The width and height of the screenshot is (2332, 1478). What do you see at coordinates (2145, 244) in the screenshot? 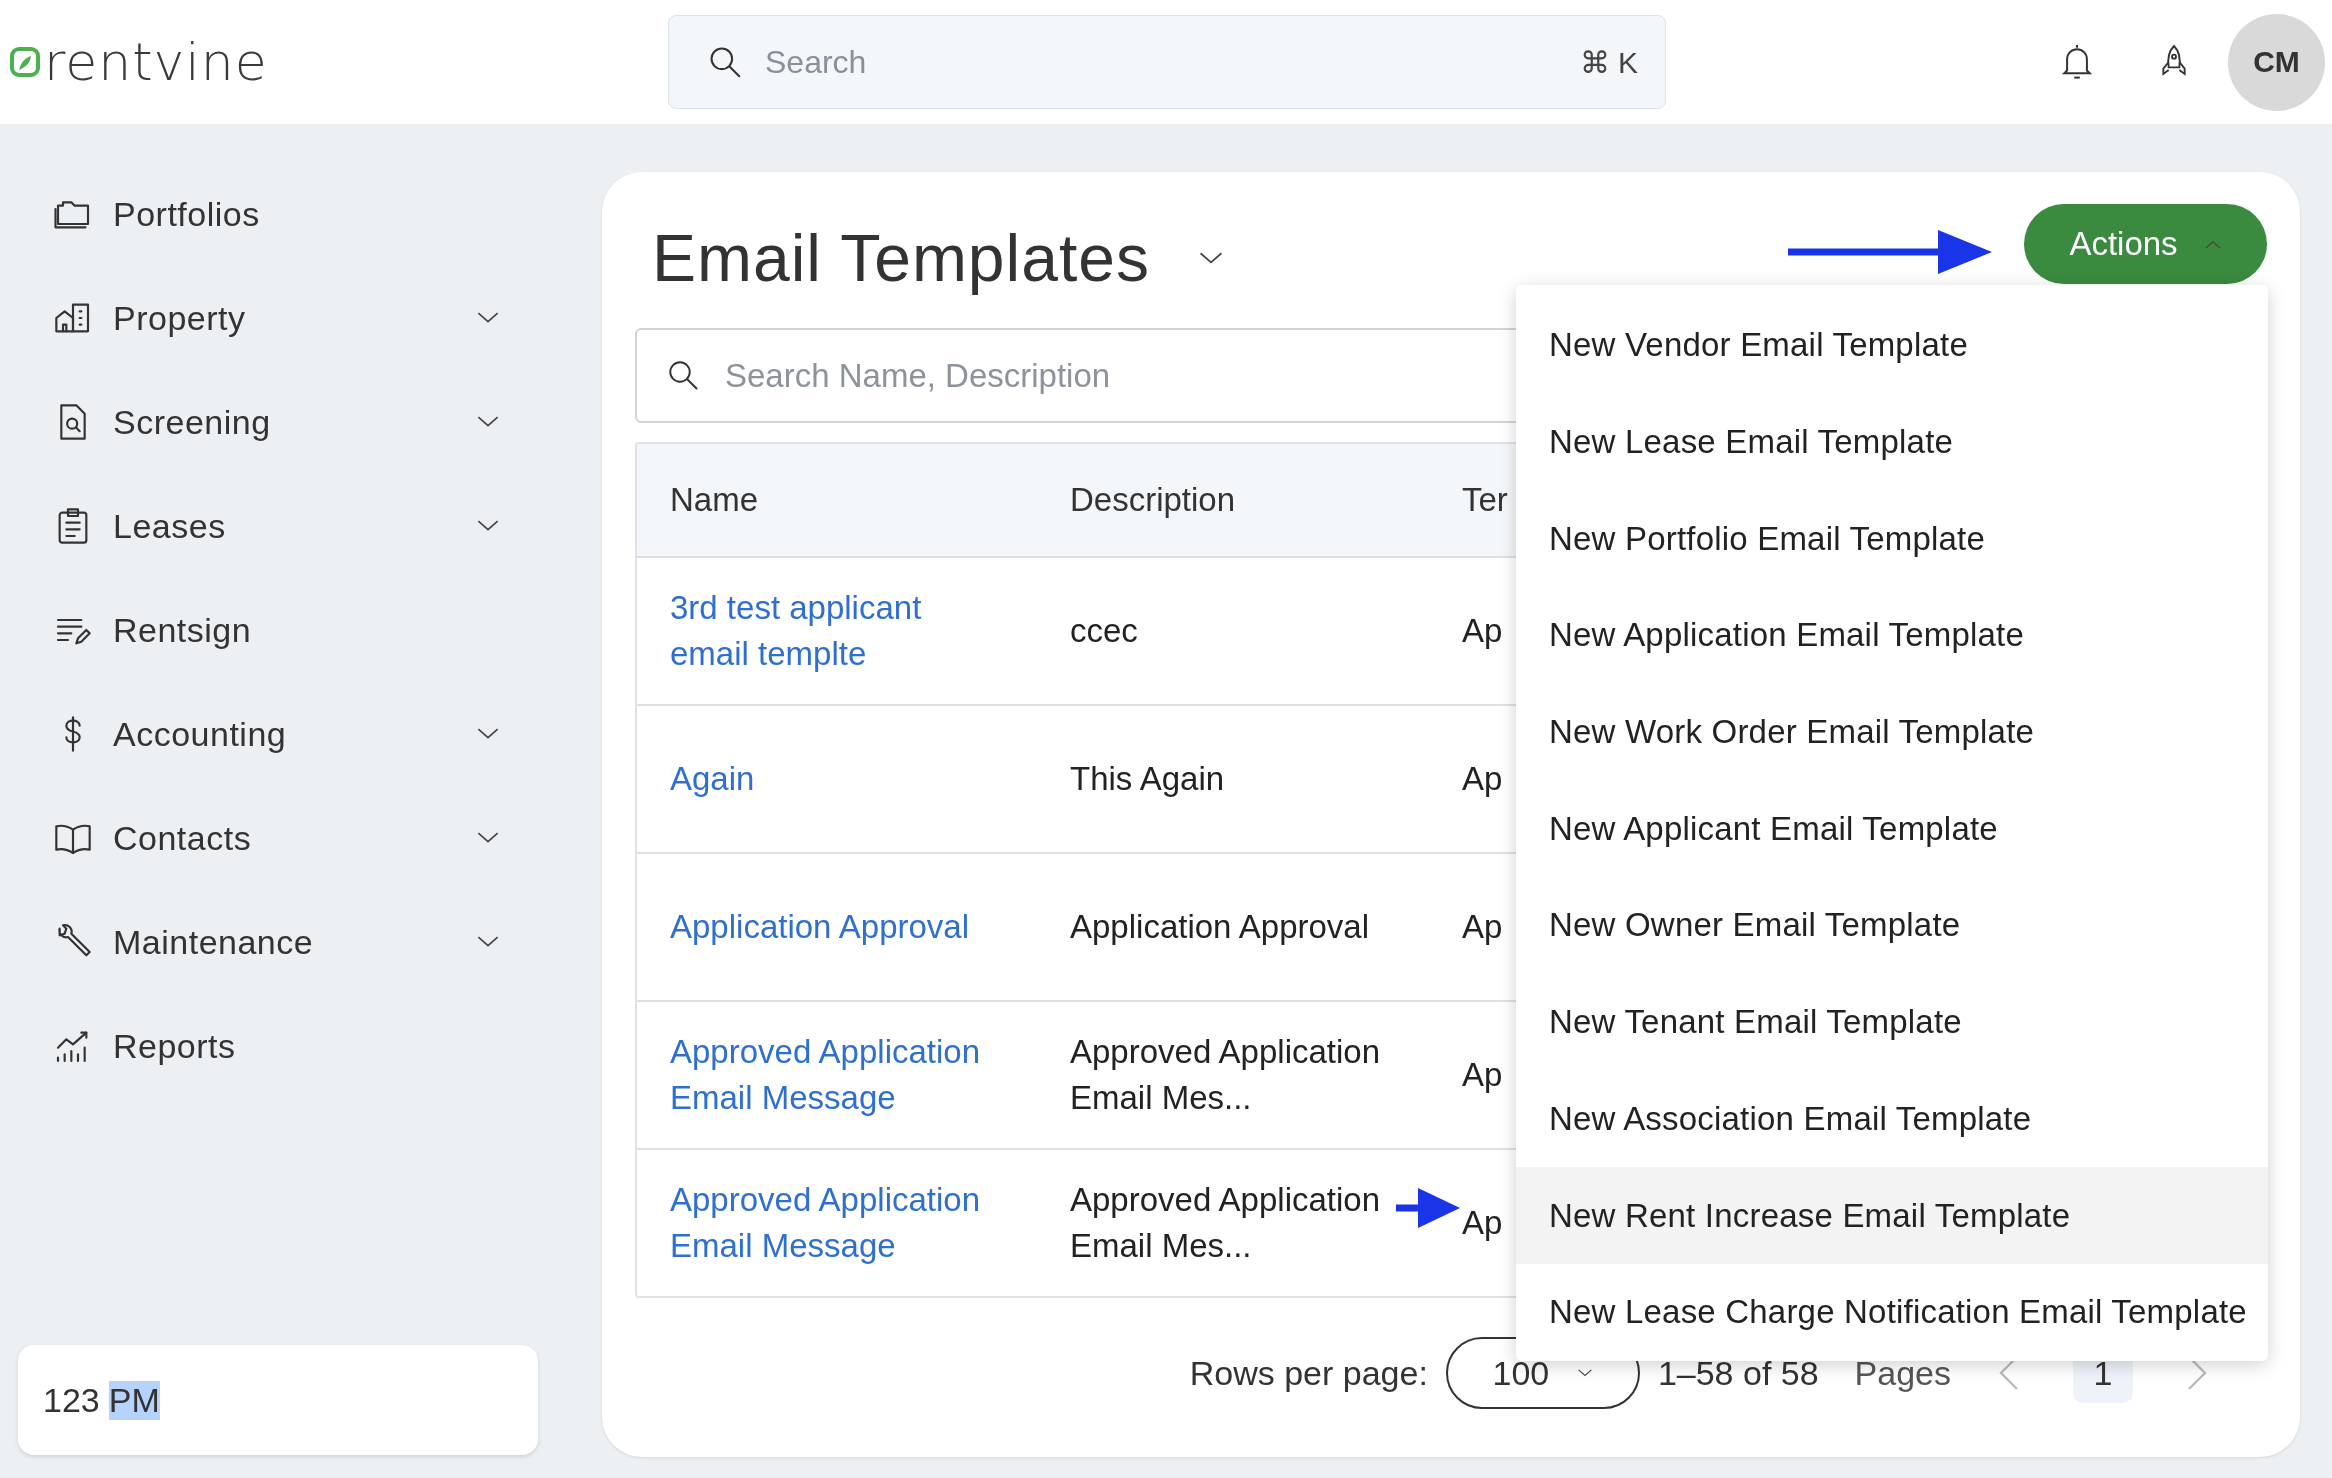
I see `actions-button: Actions` at bounding box center [2145, 244].